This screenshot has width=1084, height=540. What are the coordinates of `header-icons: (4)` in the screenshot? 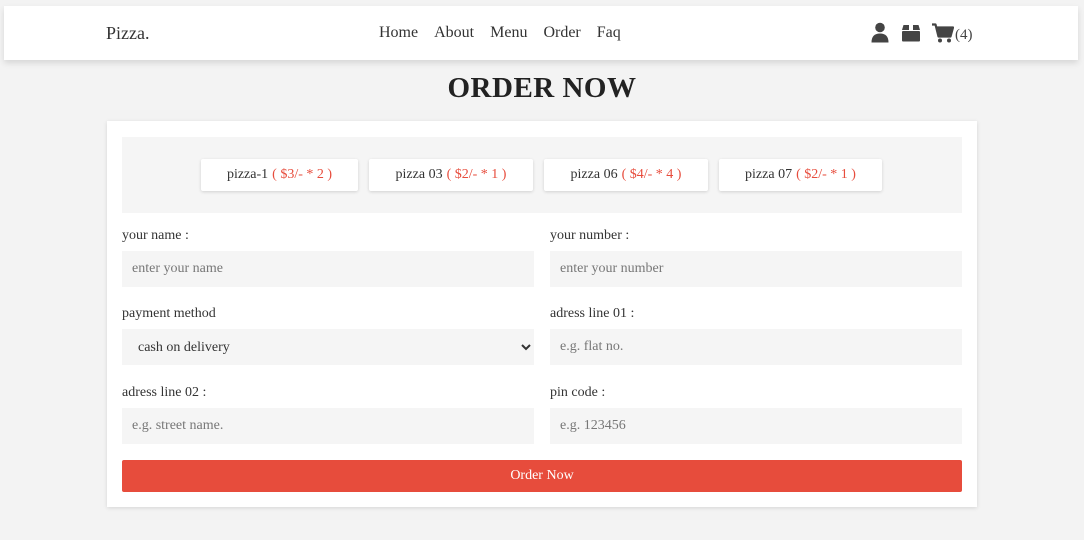 It's located at (921, 32).